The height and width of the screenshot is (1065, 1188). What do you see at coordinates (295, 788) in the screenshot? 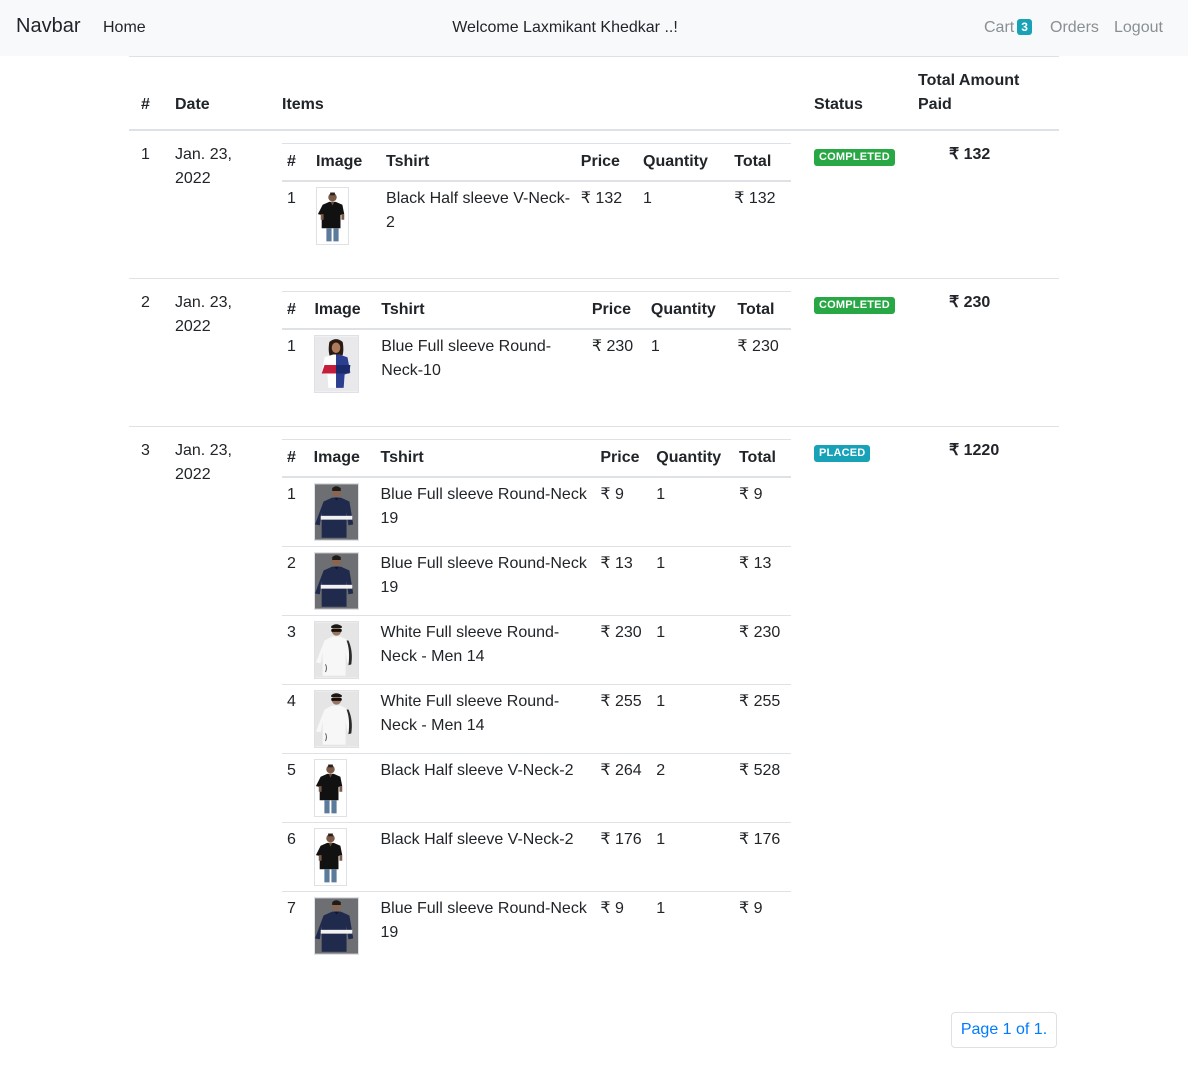
I see `item-number: 5` at bounding box center [295, 788].